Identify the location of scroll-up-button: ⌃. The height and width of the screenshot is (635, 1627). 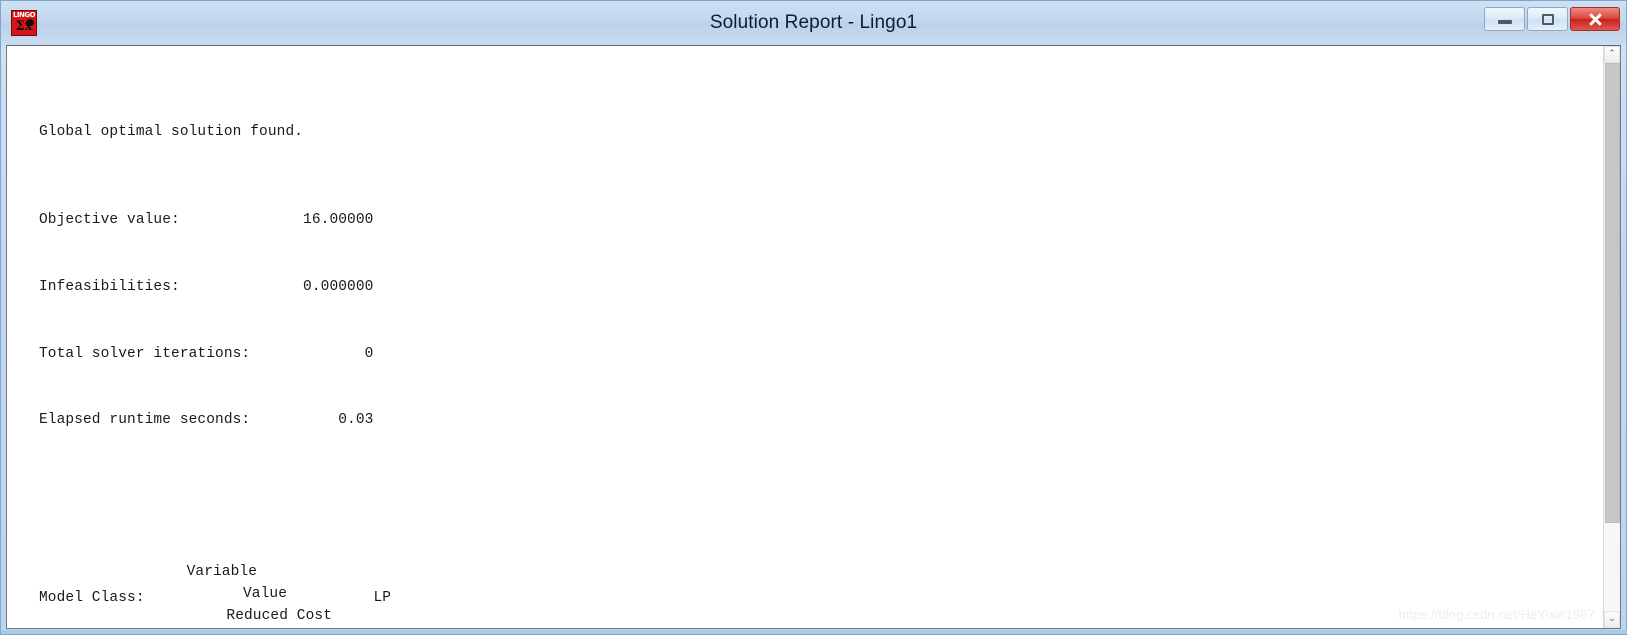
(1612, 54).